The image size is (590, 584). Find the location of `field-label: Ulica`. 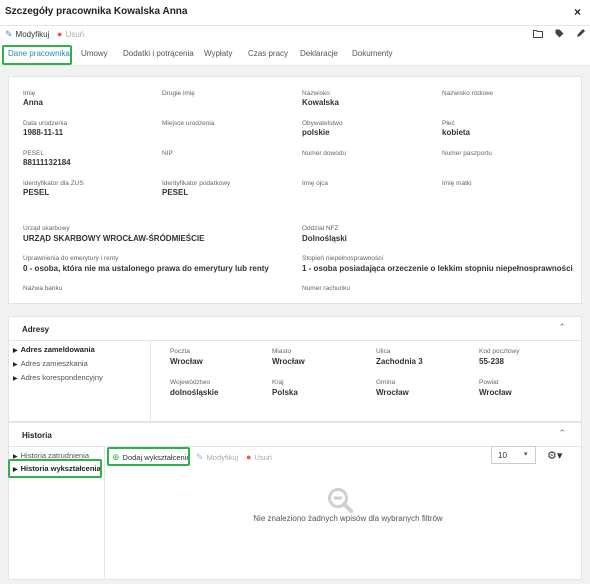

field-label: Ulica is located at coordinates (383, 351).